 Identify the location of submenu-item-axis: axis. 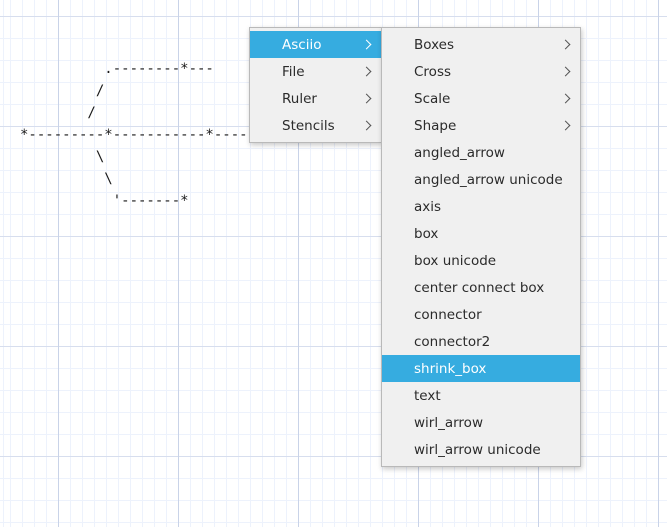
(481, 206).